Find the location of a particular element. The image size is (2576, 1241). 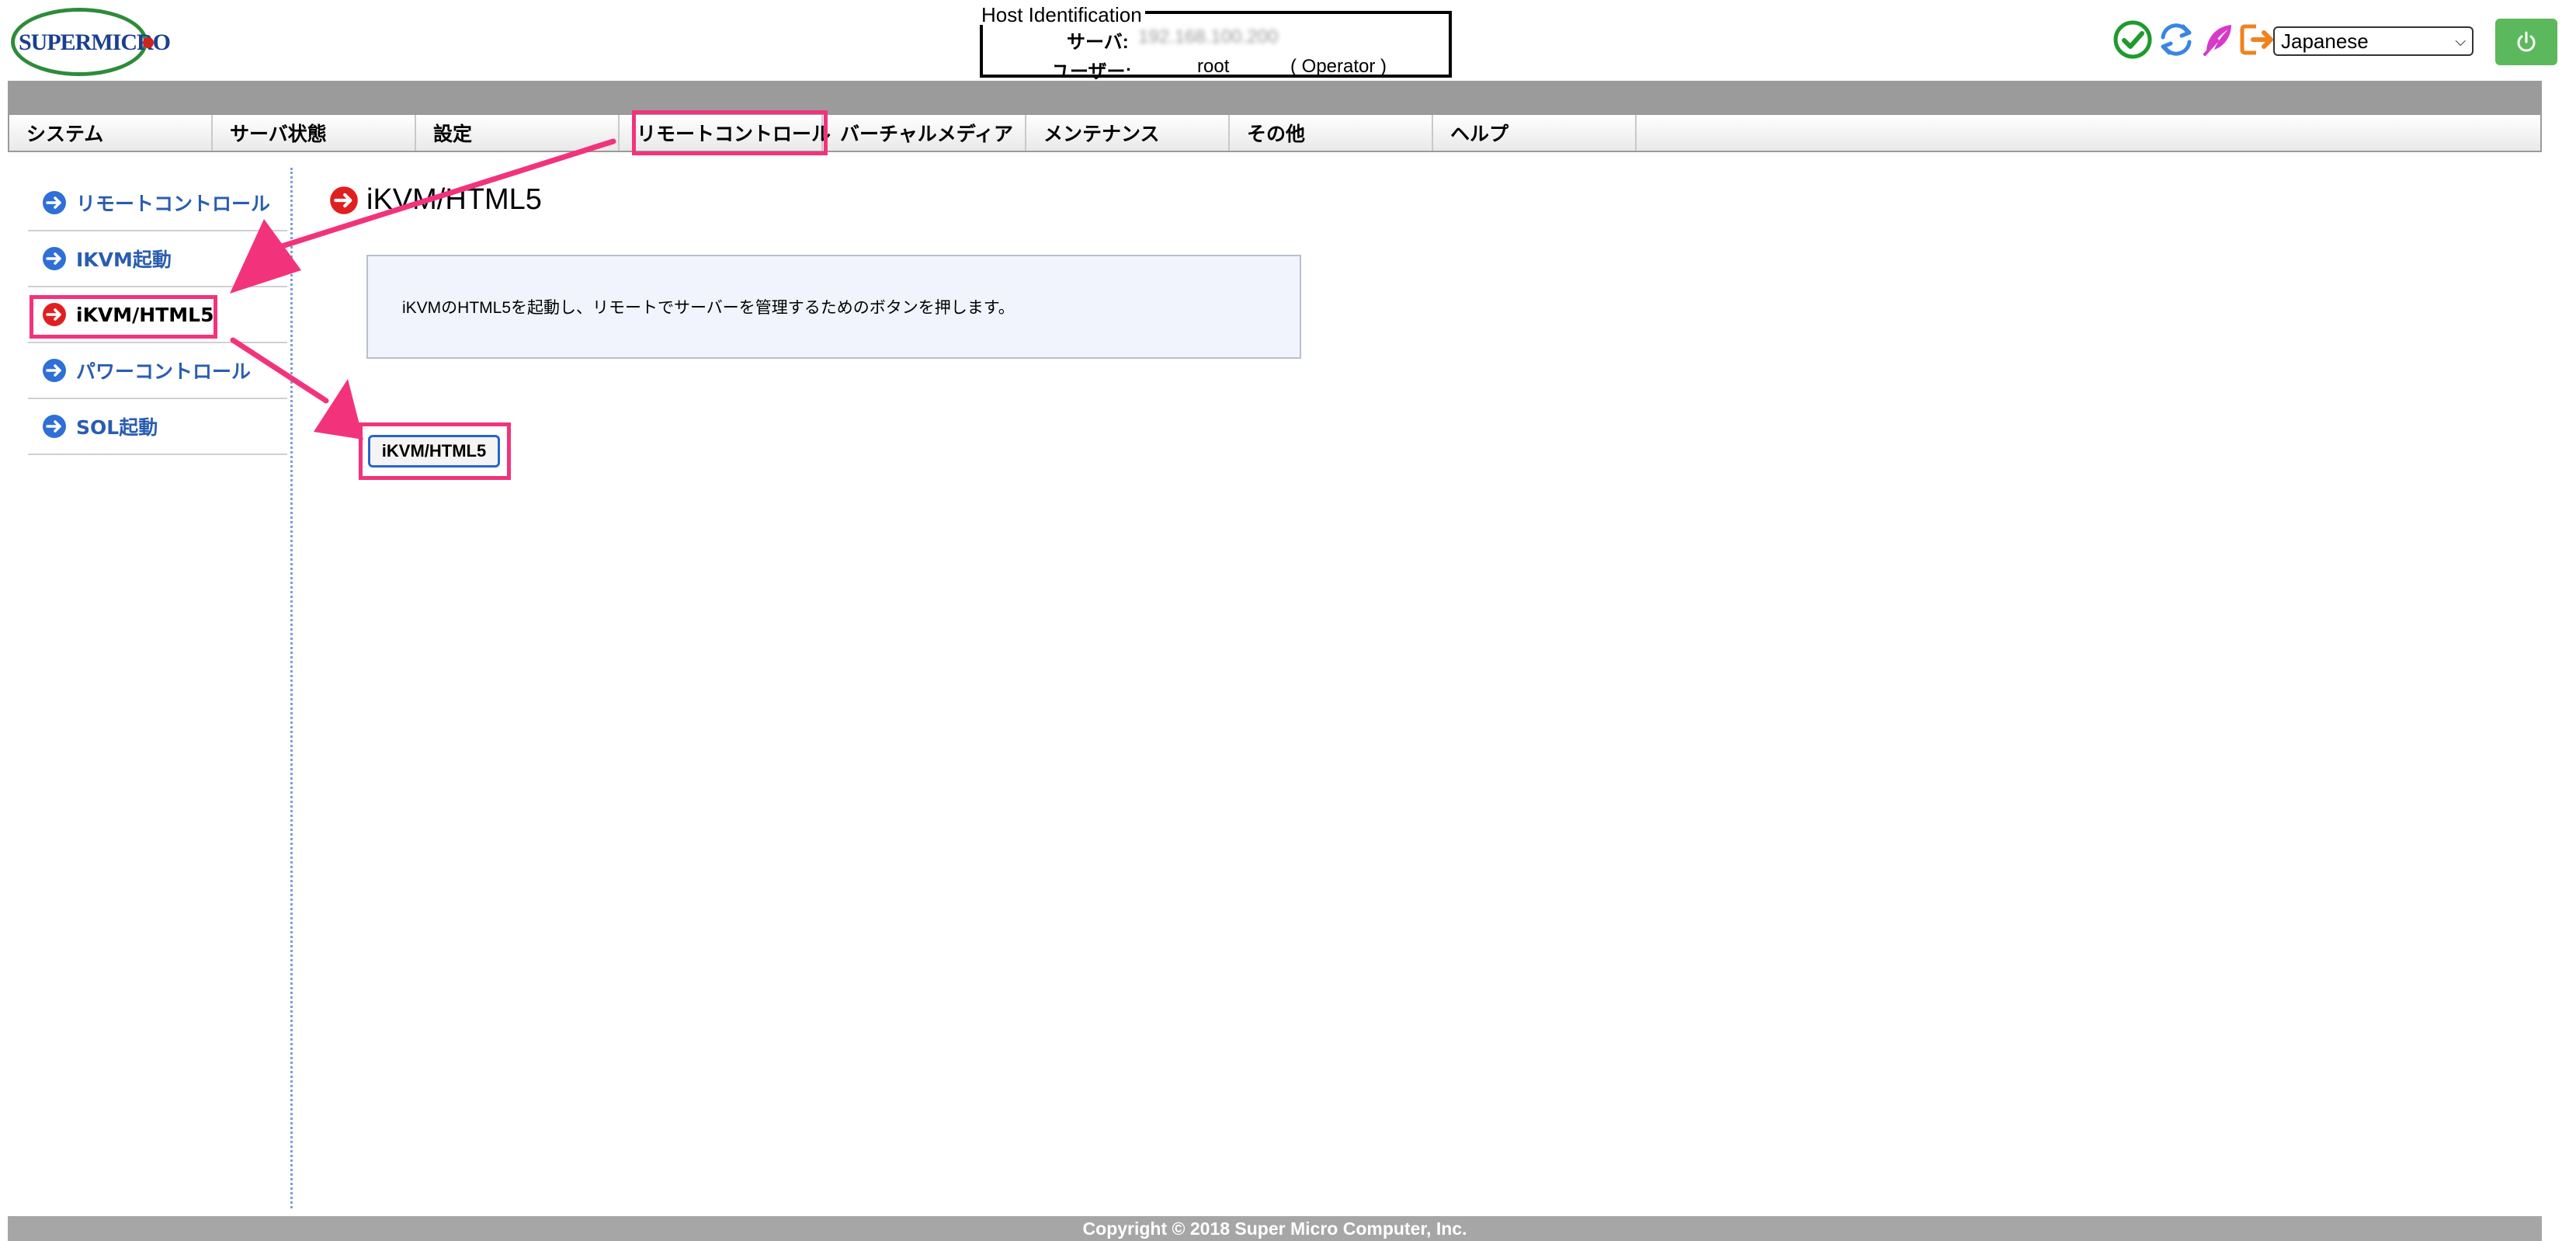

annotation-arrows is located at coordinates (423, 289).